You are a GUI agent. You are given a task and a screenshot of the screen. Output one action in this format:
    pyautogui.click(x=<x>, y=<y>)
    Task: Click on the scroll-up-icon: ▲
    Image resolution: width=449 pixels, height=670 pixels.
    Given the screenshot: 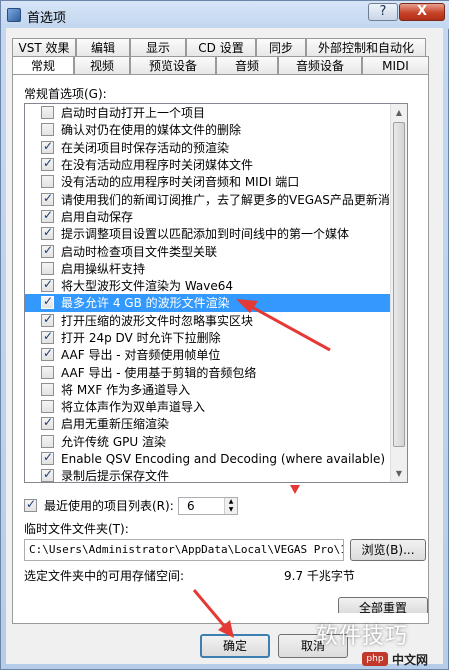 What is the action you would take?
    pyautogui.click(x=399, y=112)
    